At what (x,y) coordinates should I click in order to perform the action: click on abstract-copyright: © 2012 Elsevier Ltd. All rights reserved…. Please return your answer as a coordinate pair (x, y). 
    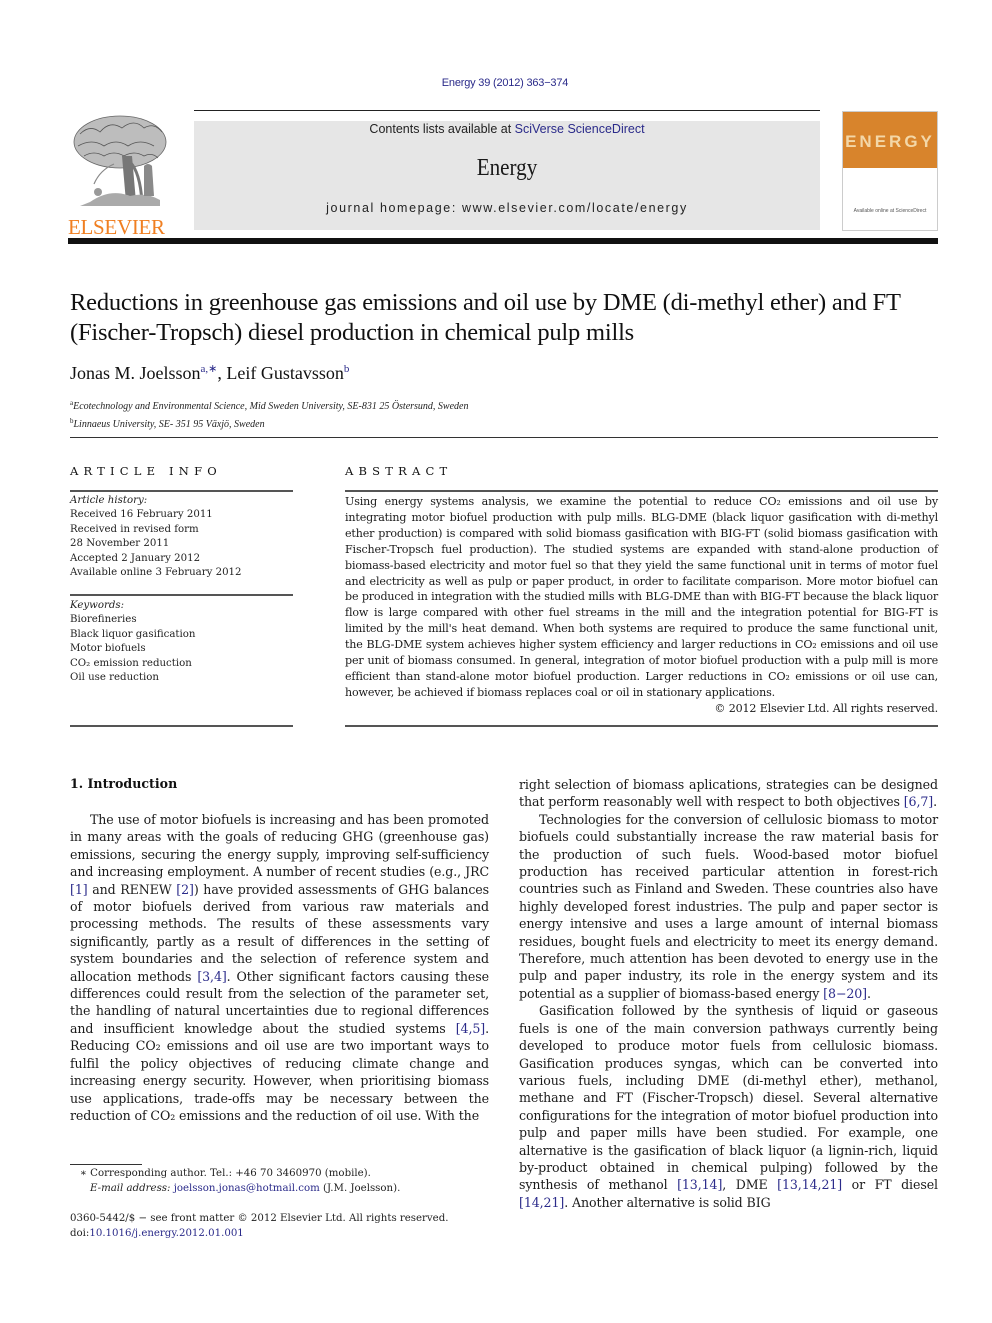
    Looking at the image, I should click on (826, 708).